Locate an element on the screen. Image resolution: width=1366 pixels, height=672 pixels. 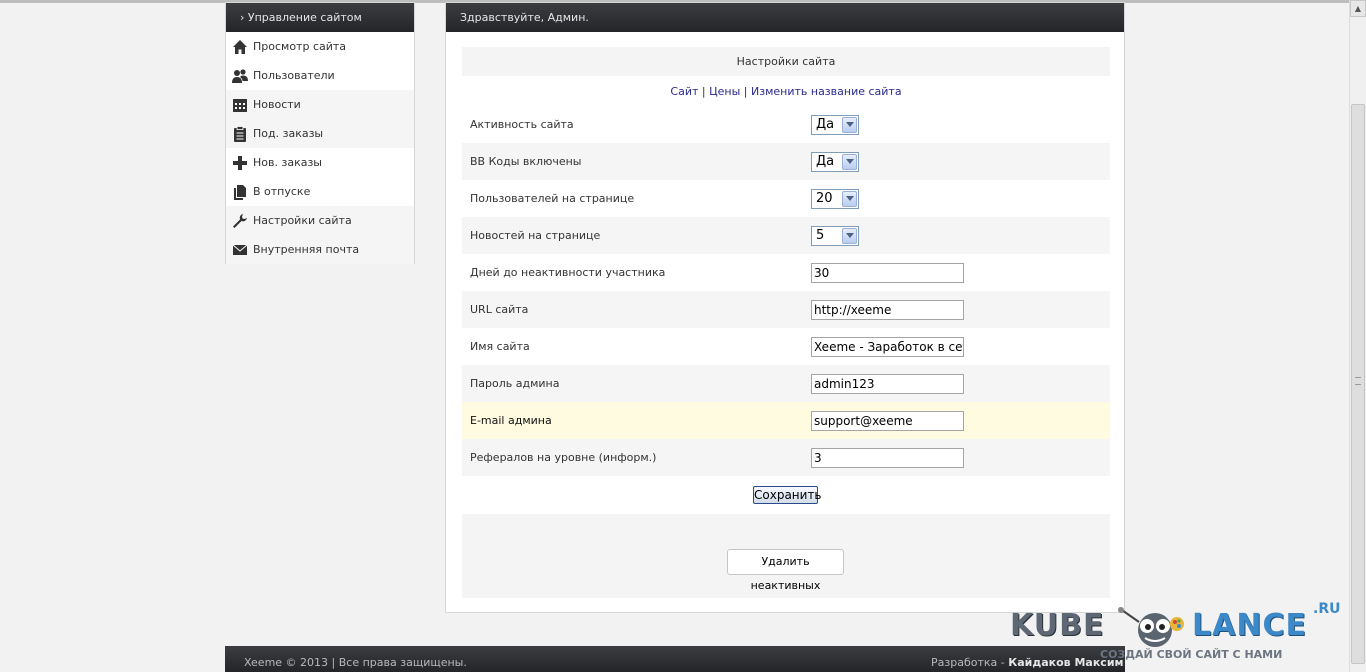
sidebar-item-new-orders: Нов. заказы is located at coordinates (320, 162).